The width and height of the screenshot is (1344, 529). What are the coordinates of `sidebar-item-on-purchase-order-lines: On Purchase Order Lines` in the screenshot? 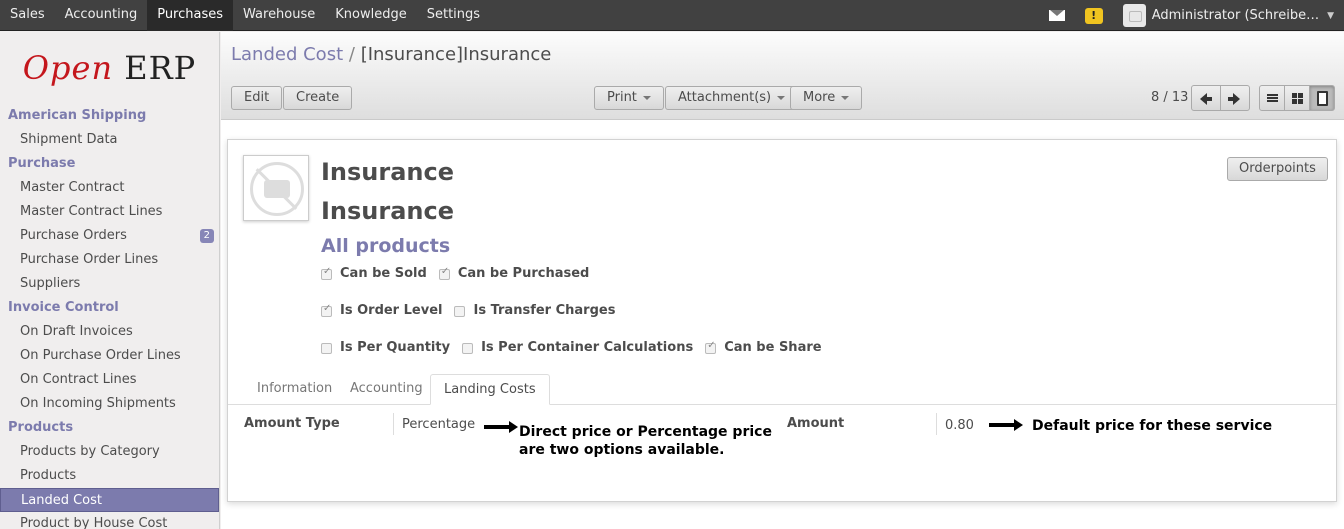 It's located at (109, 356).